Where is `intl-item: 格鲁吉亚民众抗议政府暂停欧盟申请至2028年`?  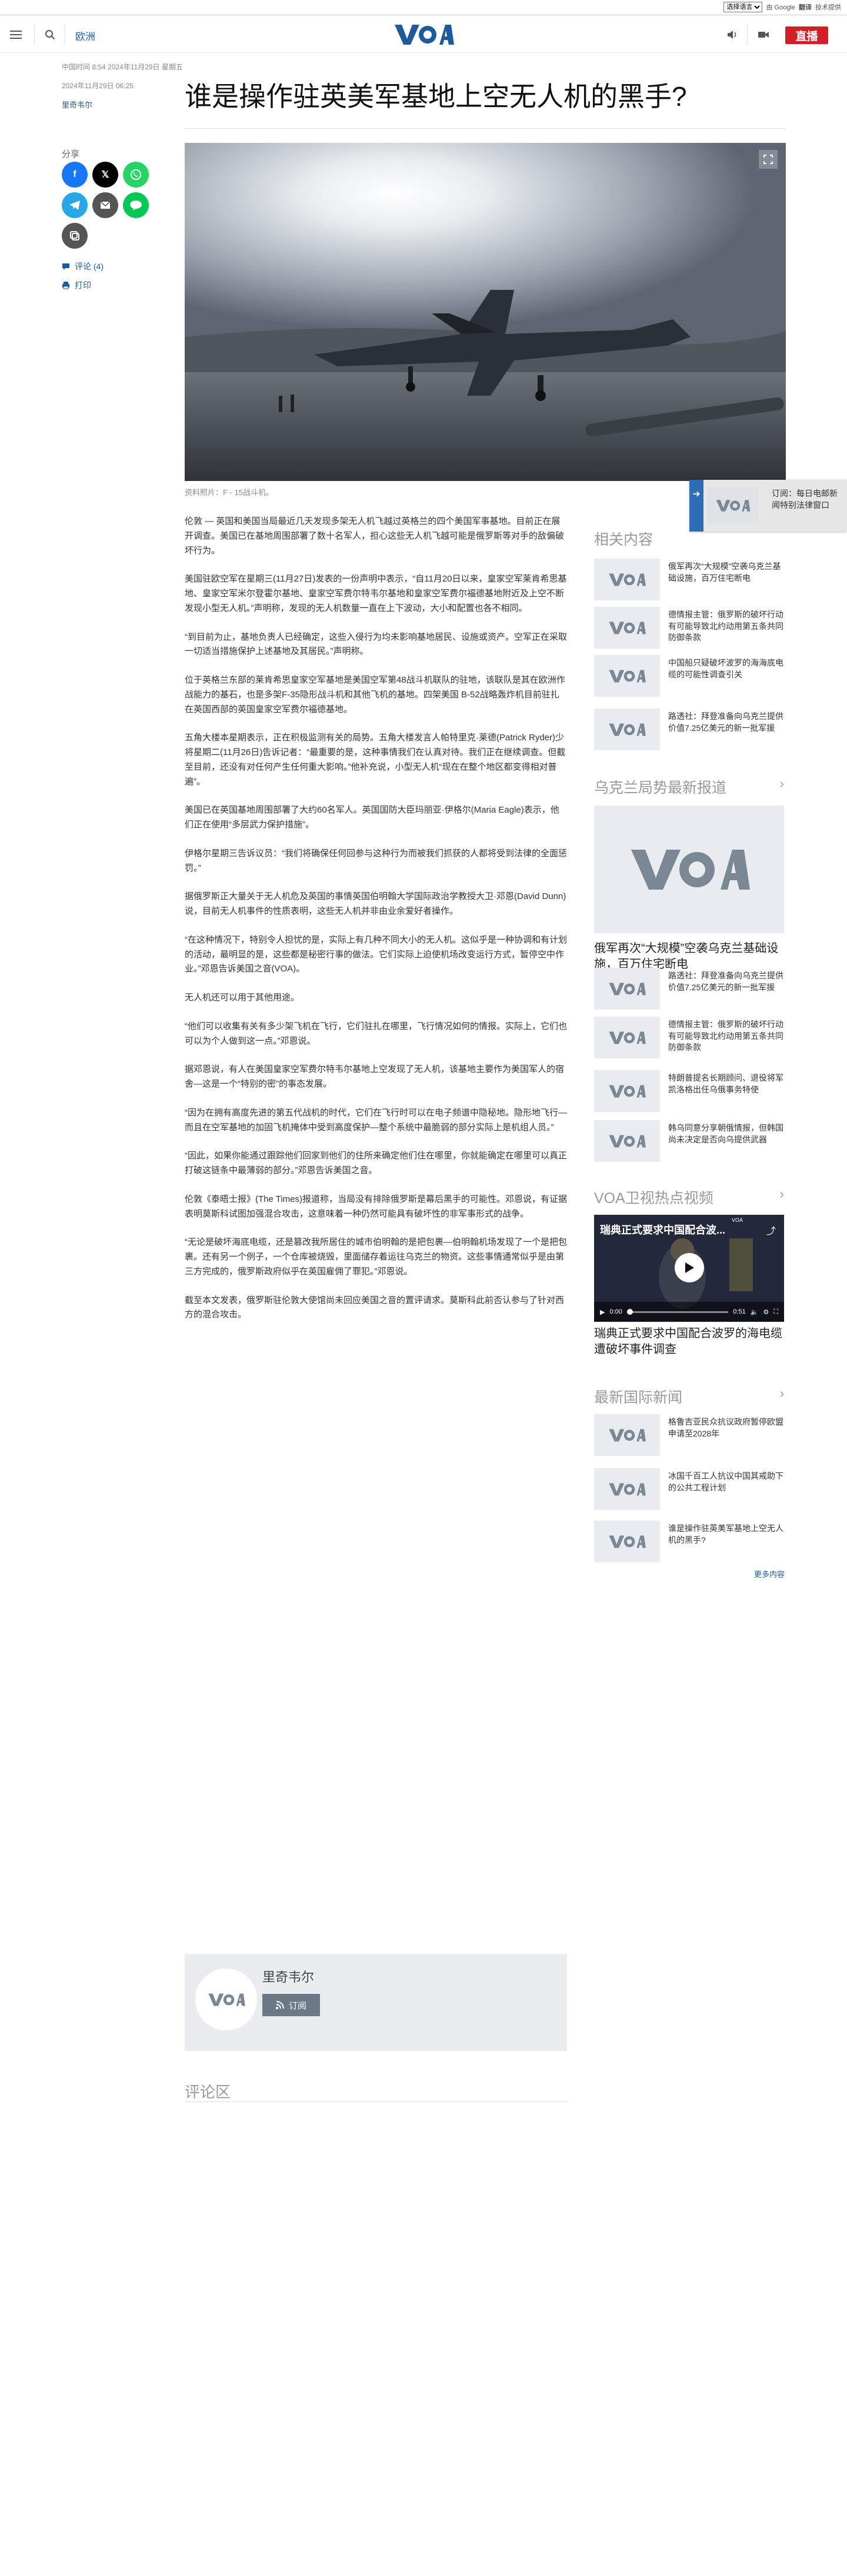 intl-item: 格鲁吉亚民众抗议政府暂停欧盟申请至2028年 is located at coordinates (689, 1436).